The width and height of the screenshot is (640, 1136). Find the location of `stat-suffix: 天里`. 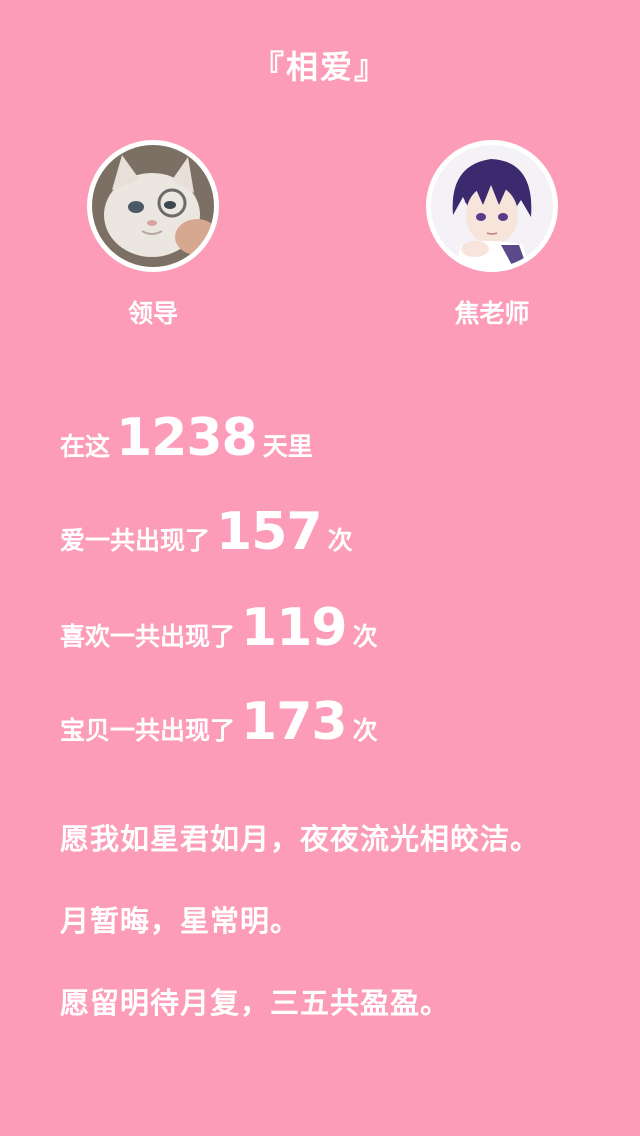

stat-suffix: 天里 is located at coordinates (287, 446).